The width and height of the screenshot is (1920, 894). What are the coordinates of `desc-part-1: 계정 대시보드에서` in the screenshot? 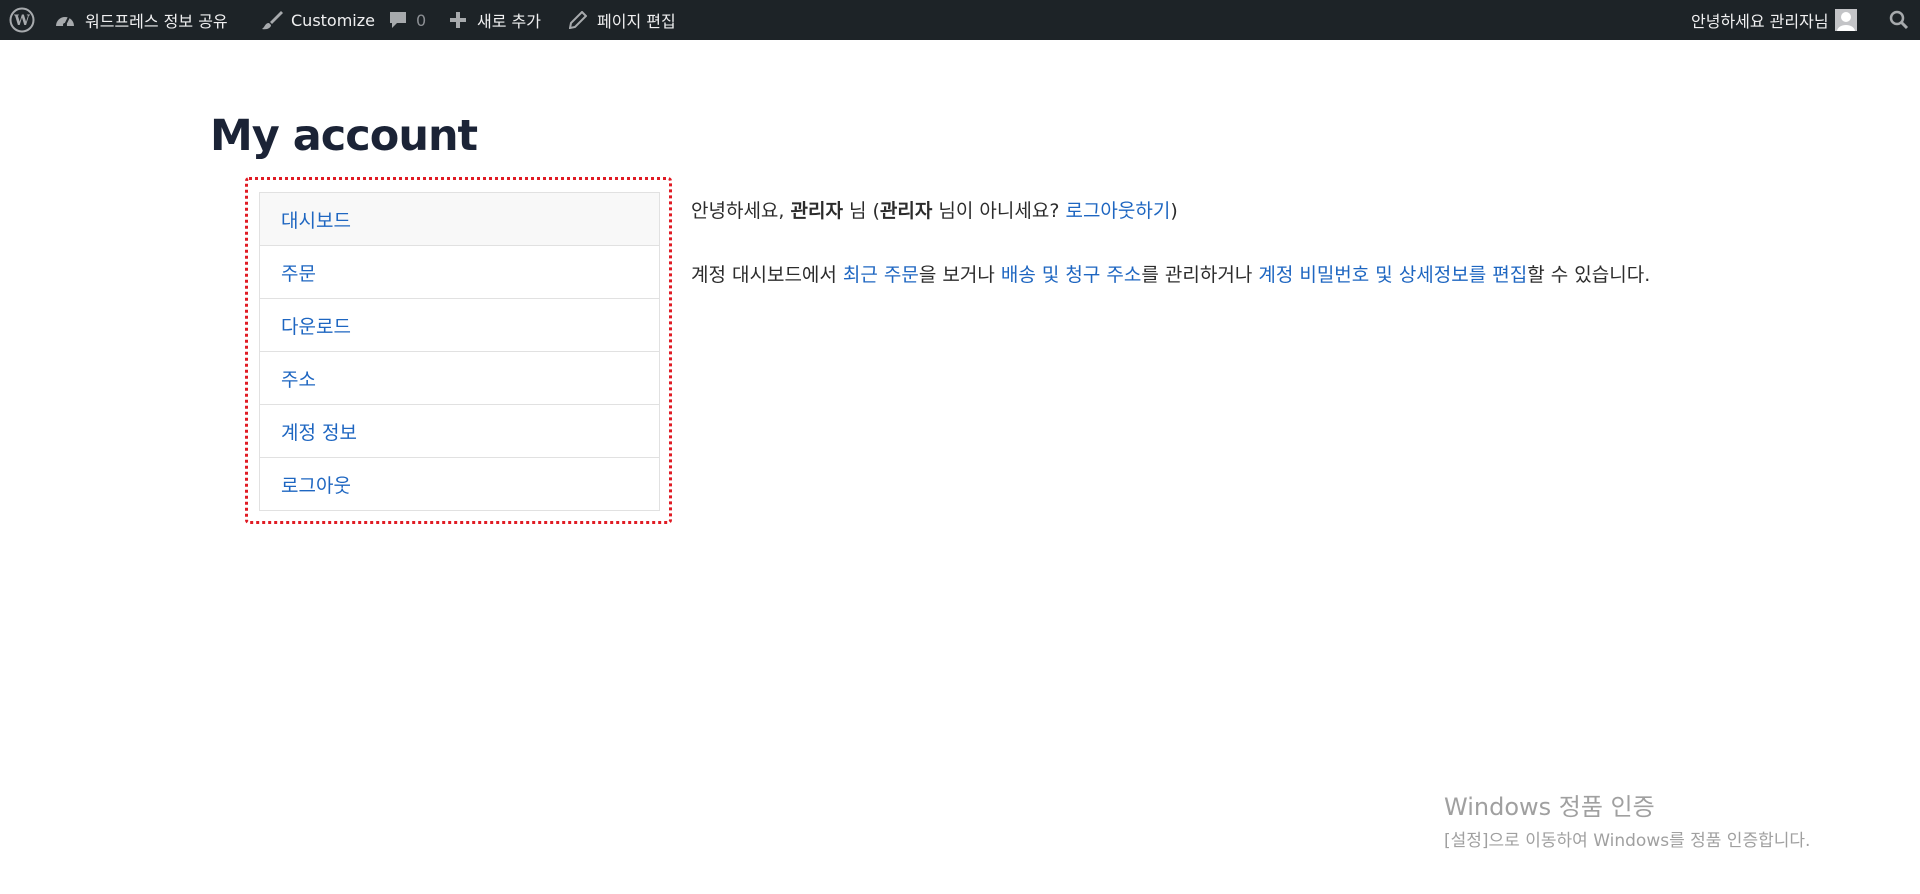 It's located at (767, 275).